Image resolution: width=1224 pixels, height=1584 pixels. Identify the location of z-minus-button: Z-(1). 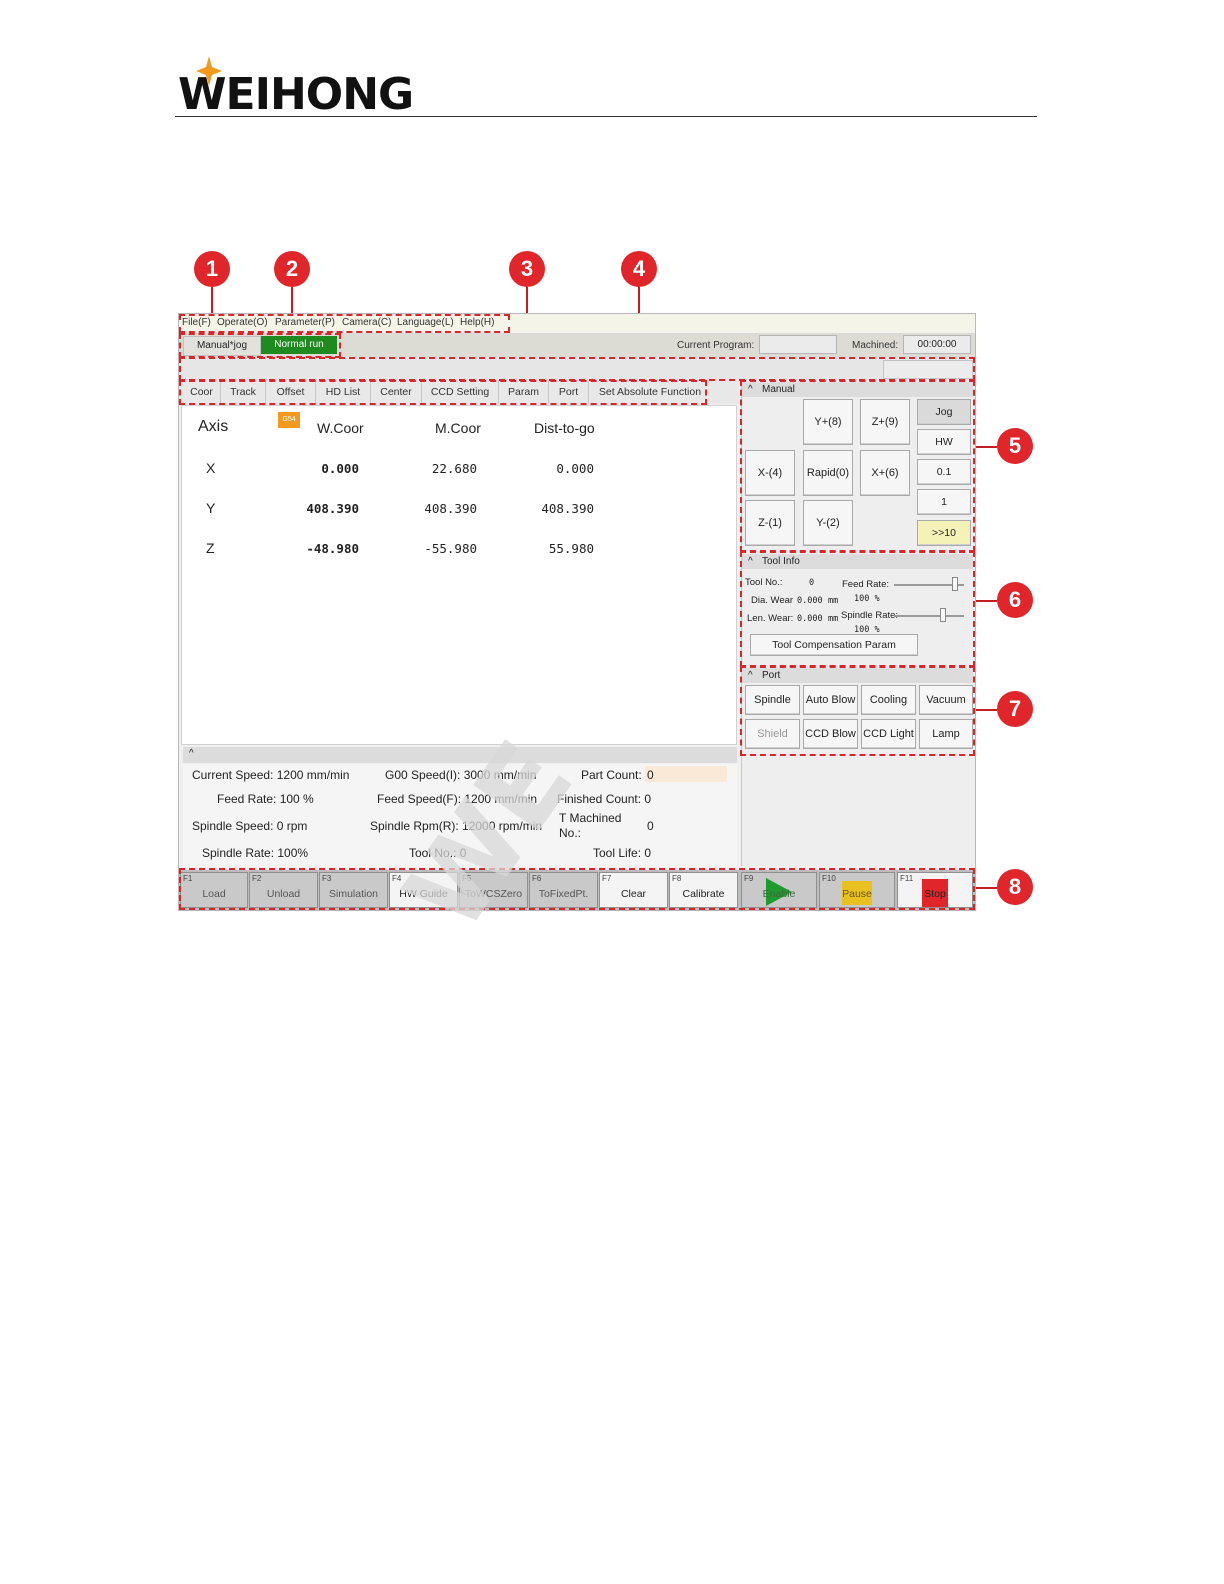
(770, 523).